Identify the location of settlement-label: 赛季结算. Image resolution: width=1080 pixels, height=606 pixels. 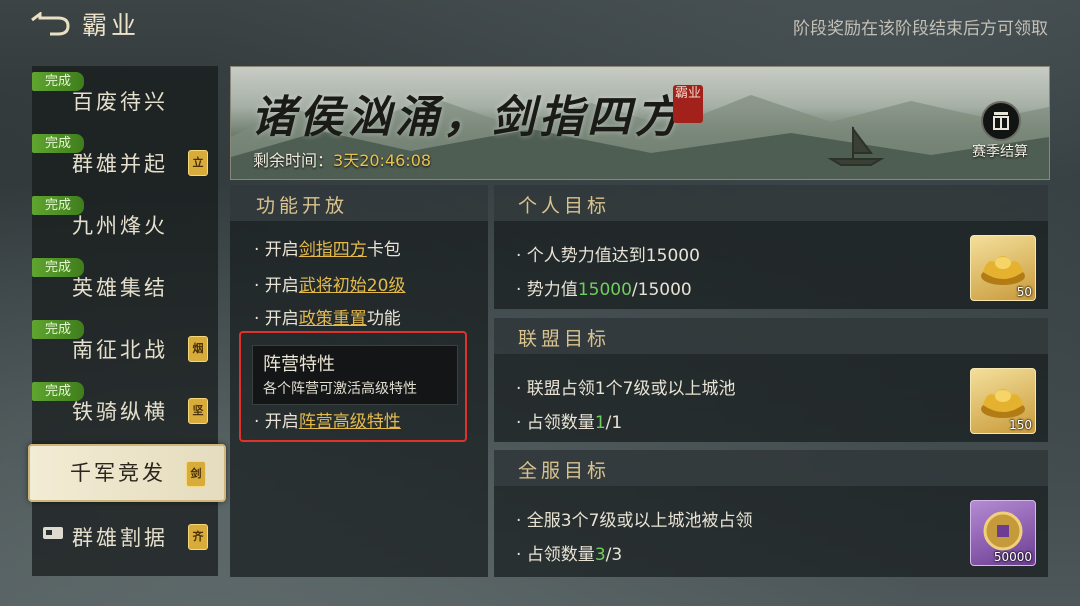
(1000, 152).